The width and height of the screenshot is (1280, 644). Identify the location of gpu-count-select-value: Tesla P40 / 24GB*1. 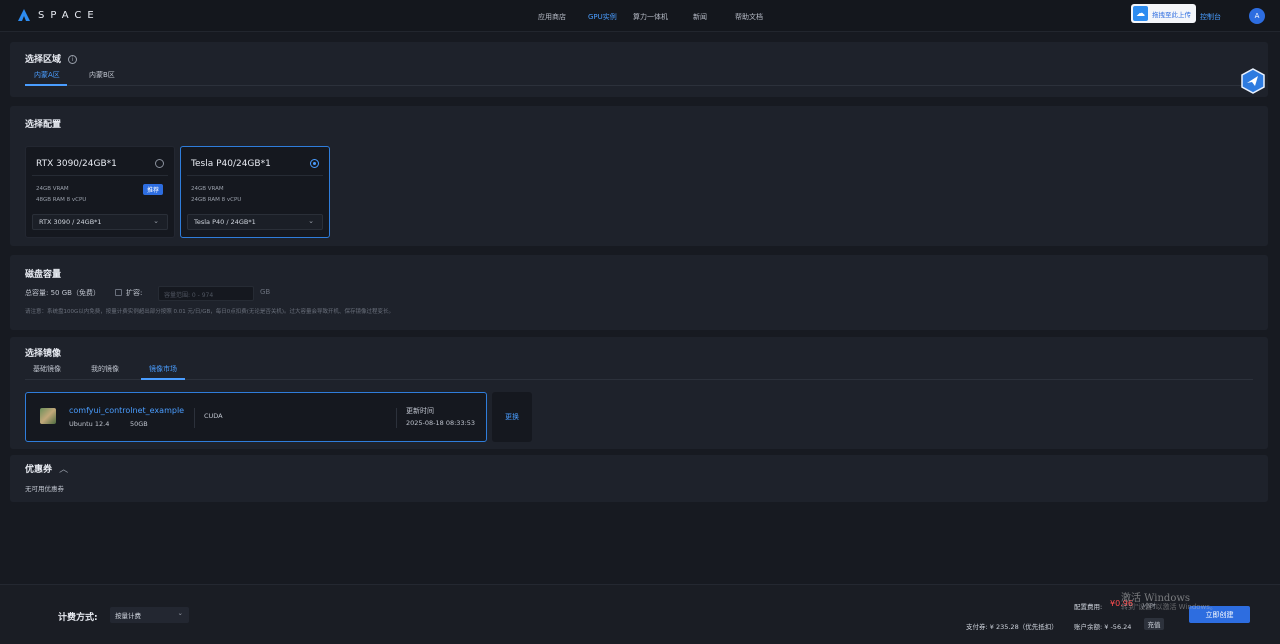
(225, 222).